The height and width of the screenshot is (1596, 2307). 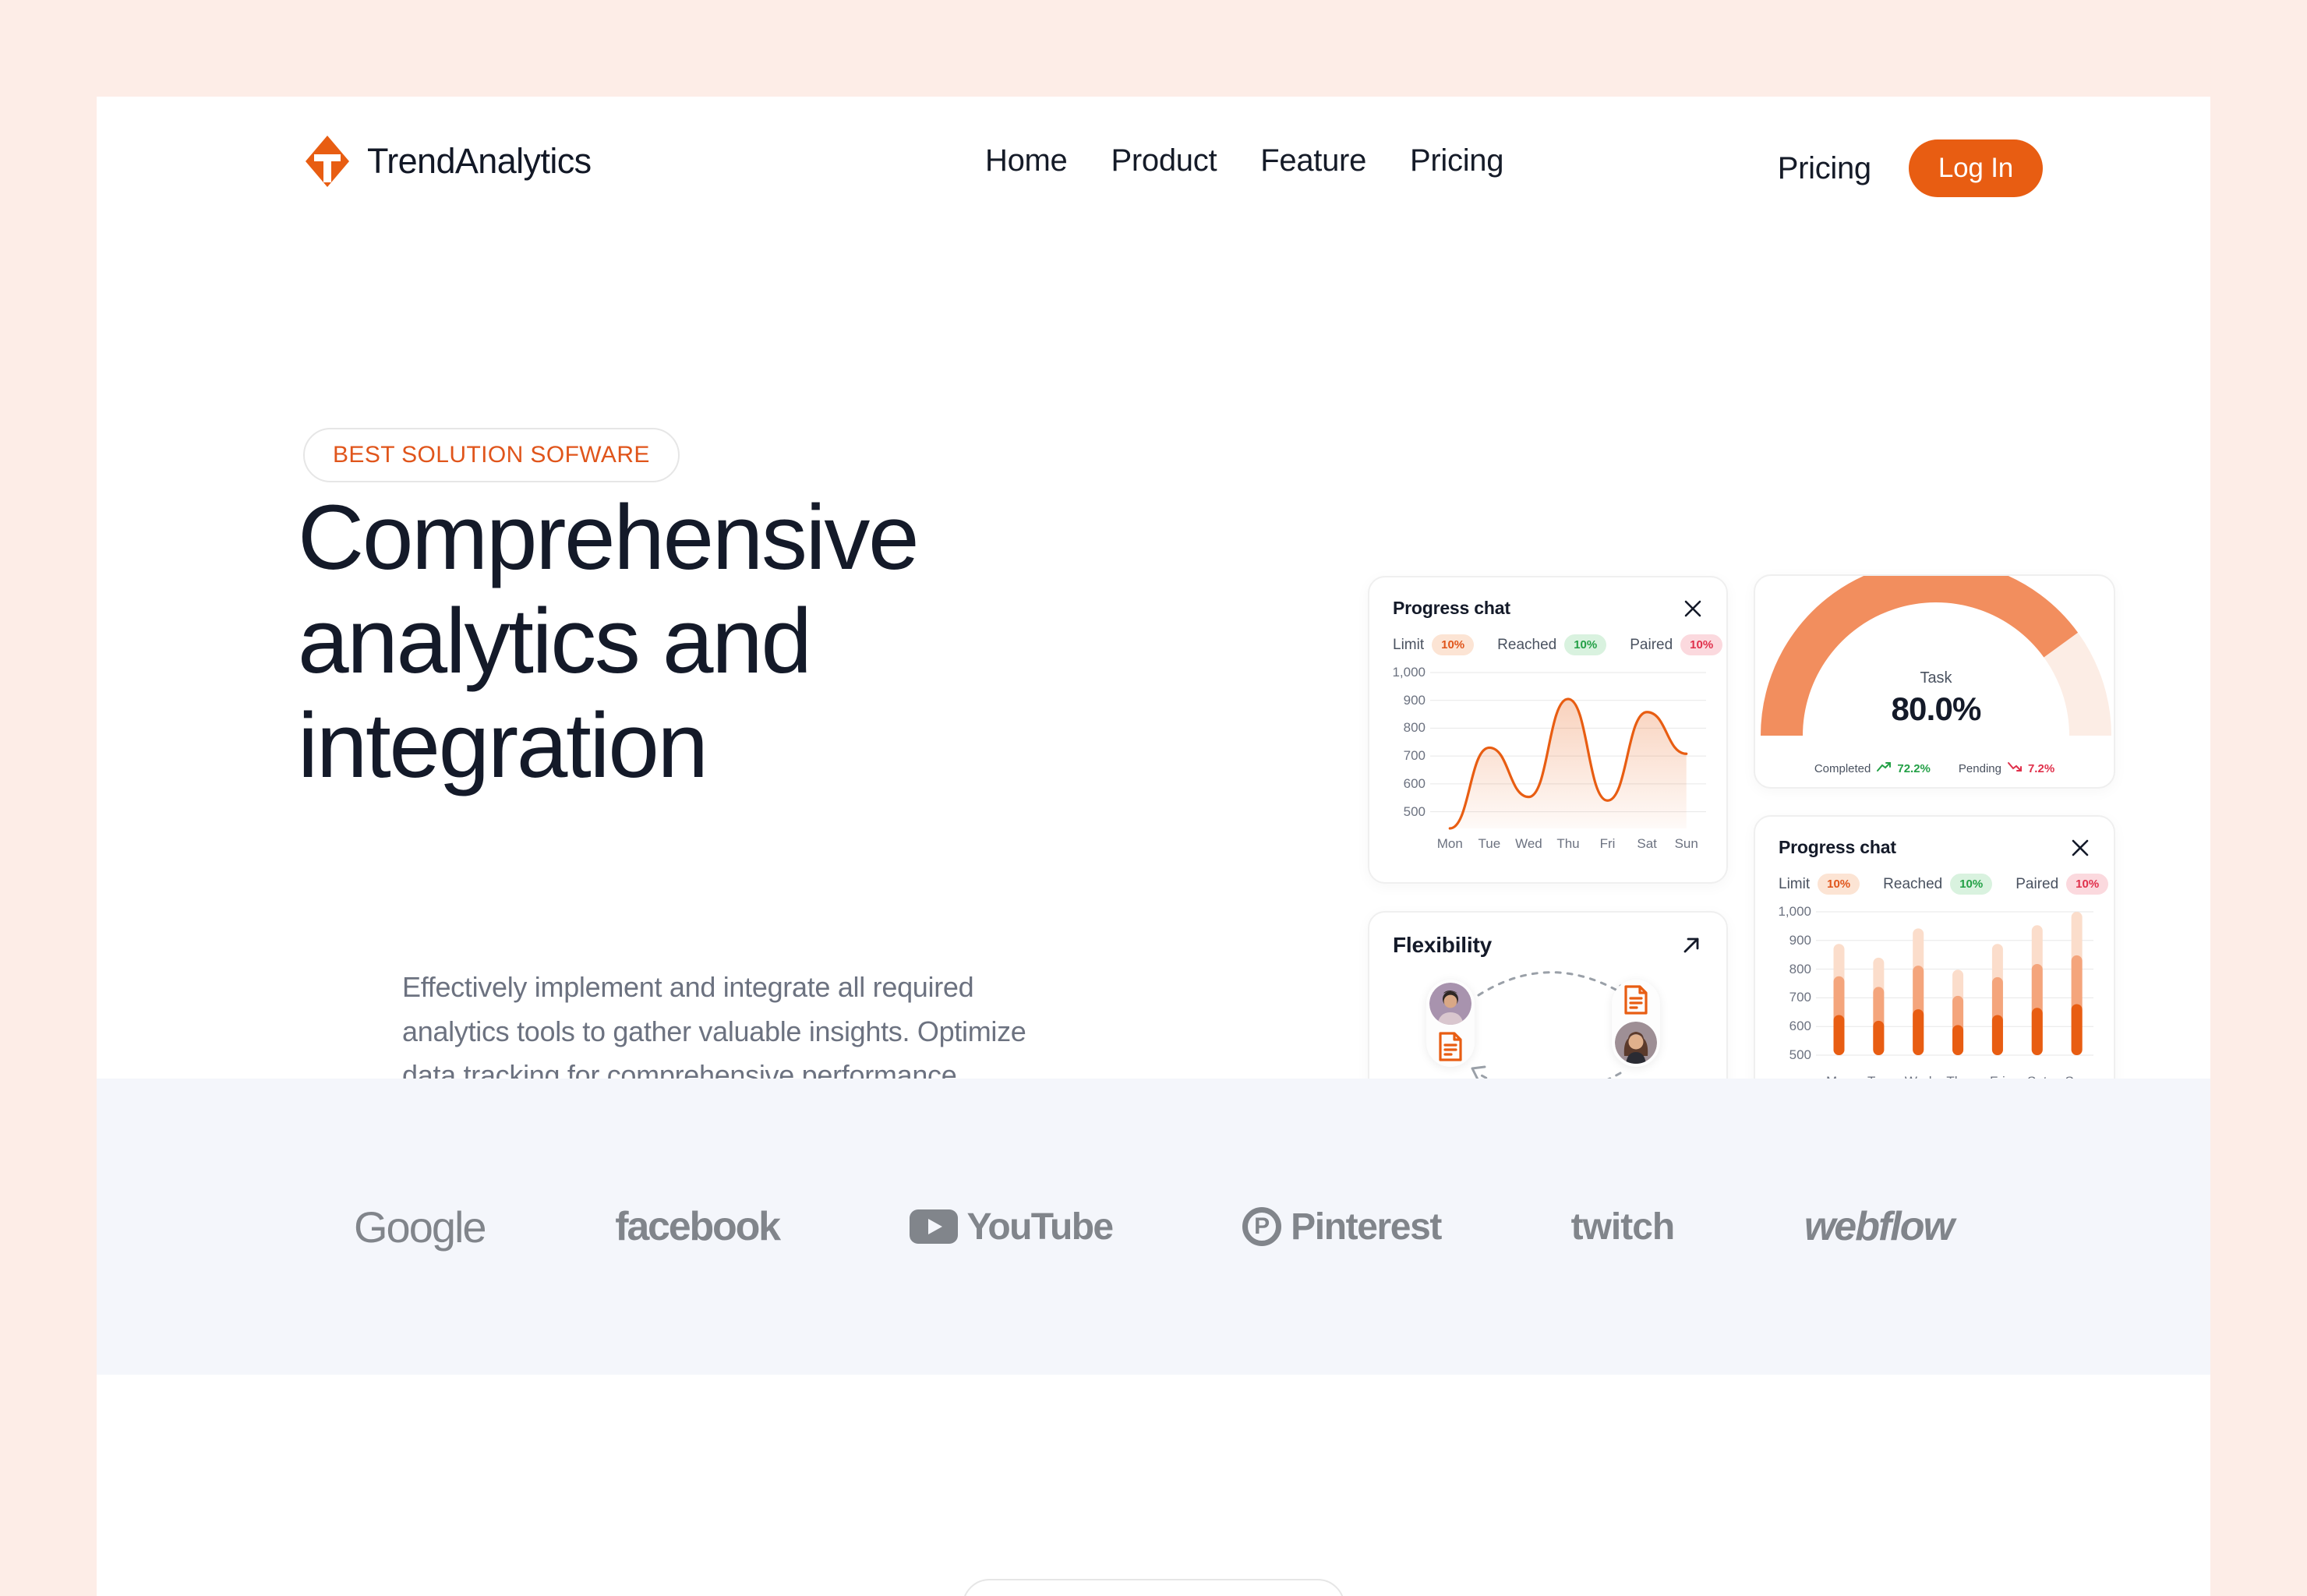 I want to click on logo-twitch: twitch, so click(x=1623, y=1227).